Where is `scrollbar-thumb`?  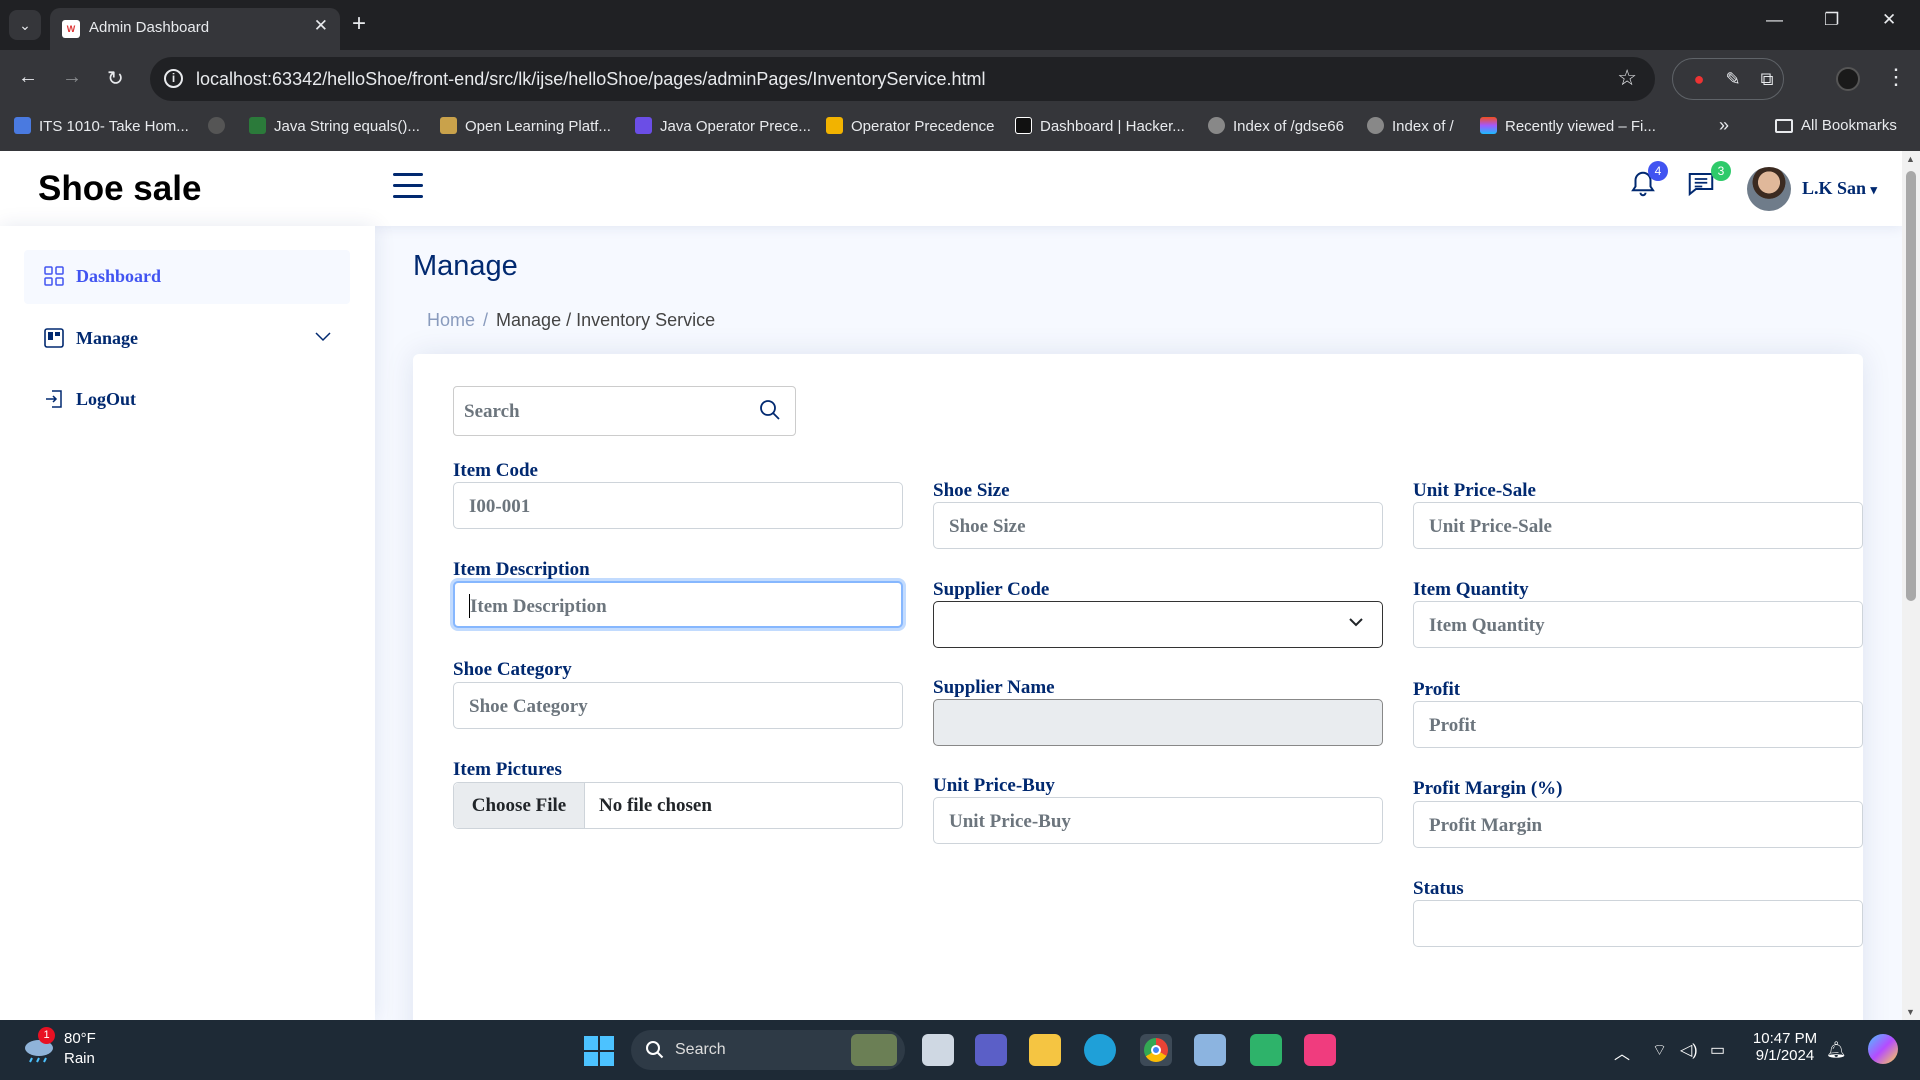
scrollbar-thumb is located at coordinates (1911, 386).